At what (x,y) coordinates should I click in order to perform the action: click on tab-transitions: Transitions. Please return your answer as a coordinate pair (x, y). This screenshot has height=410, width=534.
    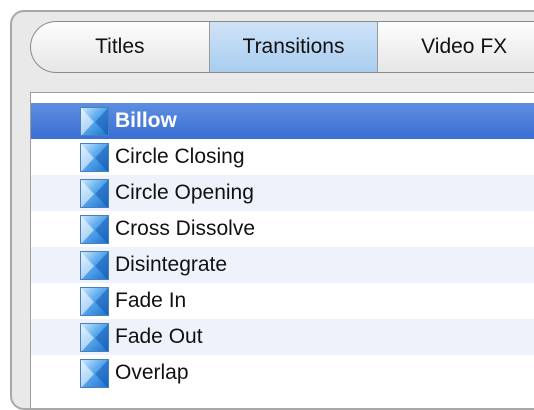
    Looking at the image, I should click on (294, 47).